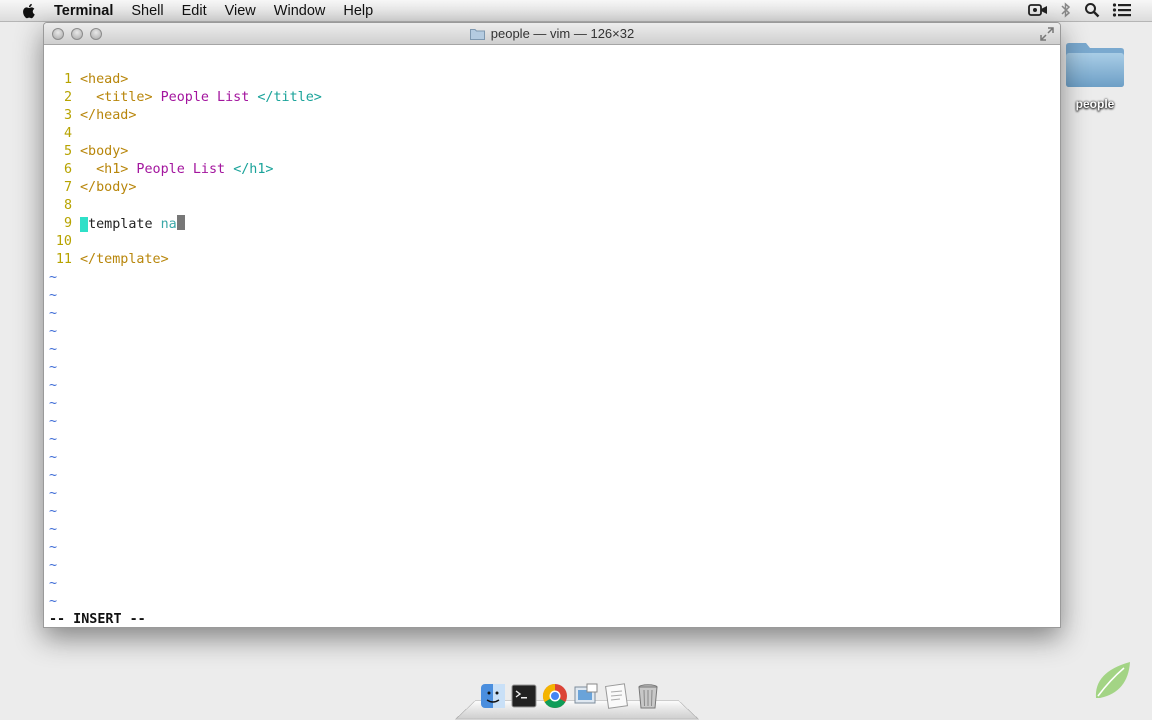 Image resolution: width=1152 pixels, height=720 pixels. I want to click on line-number: 6, so click(67, 169).